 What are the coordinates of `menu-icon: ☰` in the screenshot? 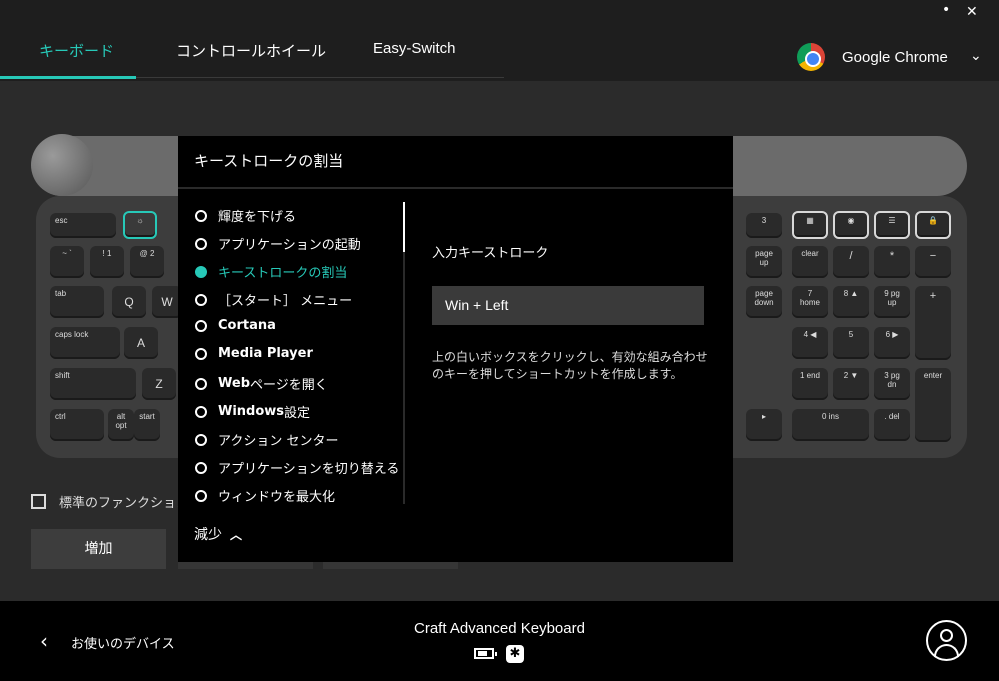 It's located at (892, 225).